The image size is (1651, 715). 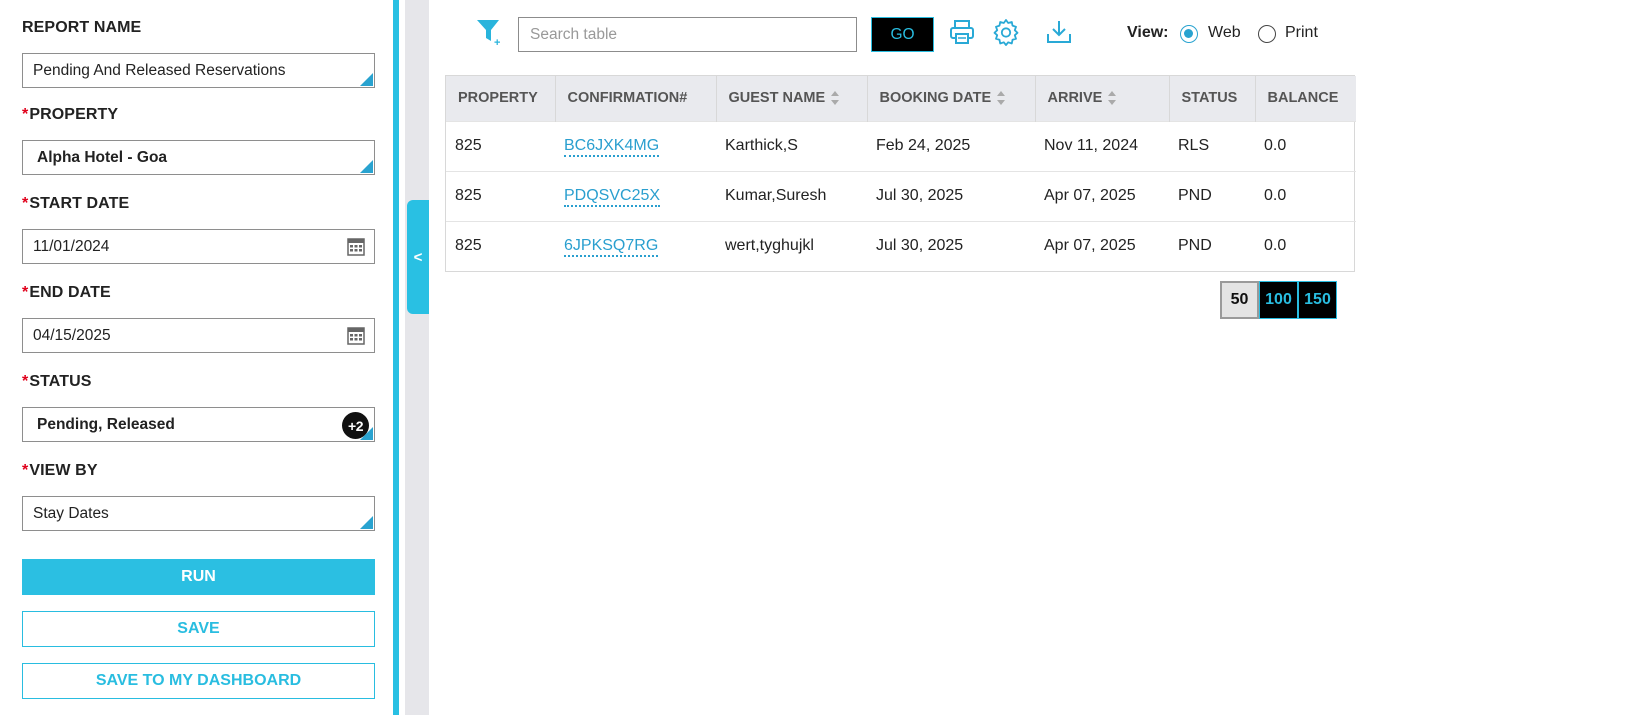 I want to click on page-size-selector: 50 100 150, so click(x=1278, y=300).